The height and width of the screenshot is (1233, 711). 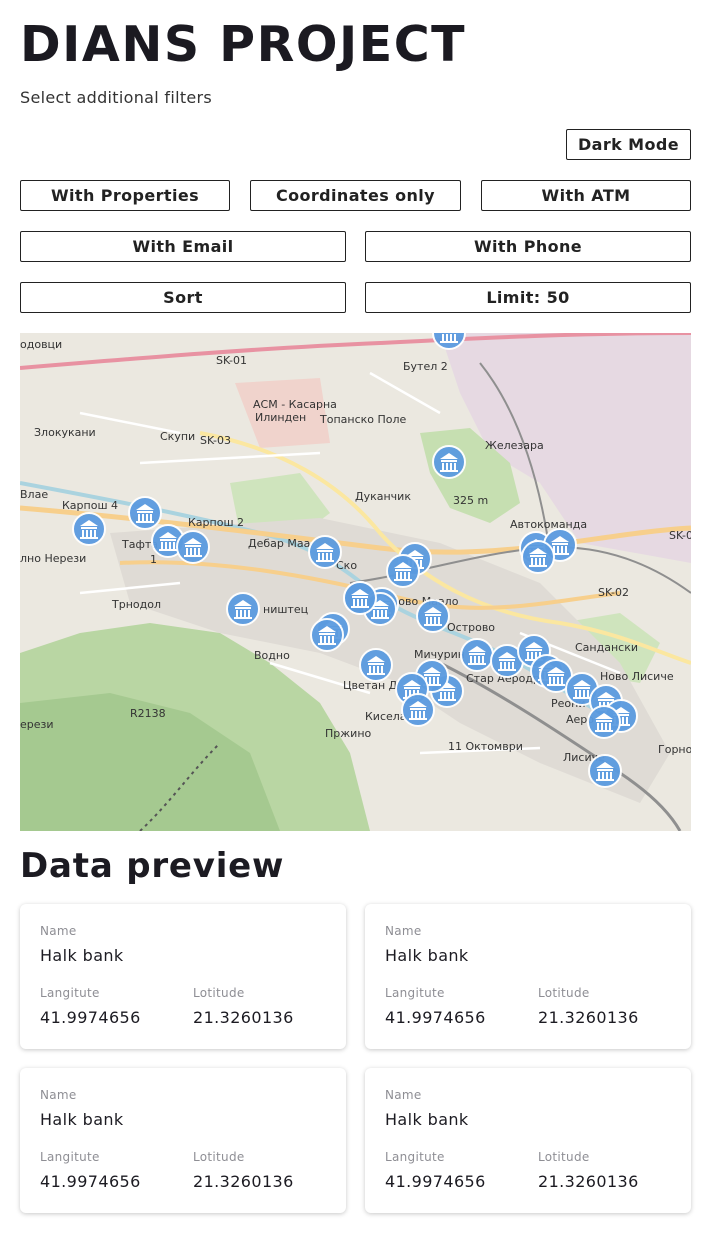 What do you see at coordinates (363, 419) in the screenshot?
I see `map-label: Топанско Поле` at bounding box center [363, 419].